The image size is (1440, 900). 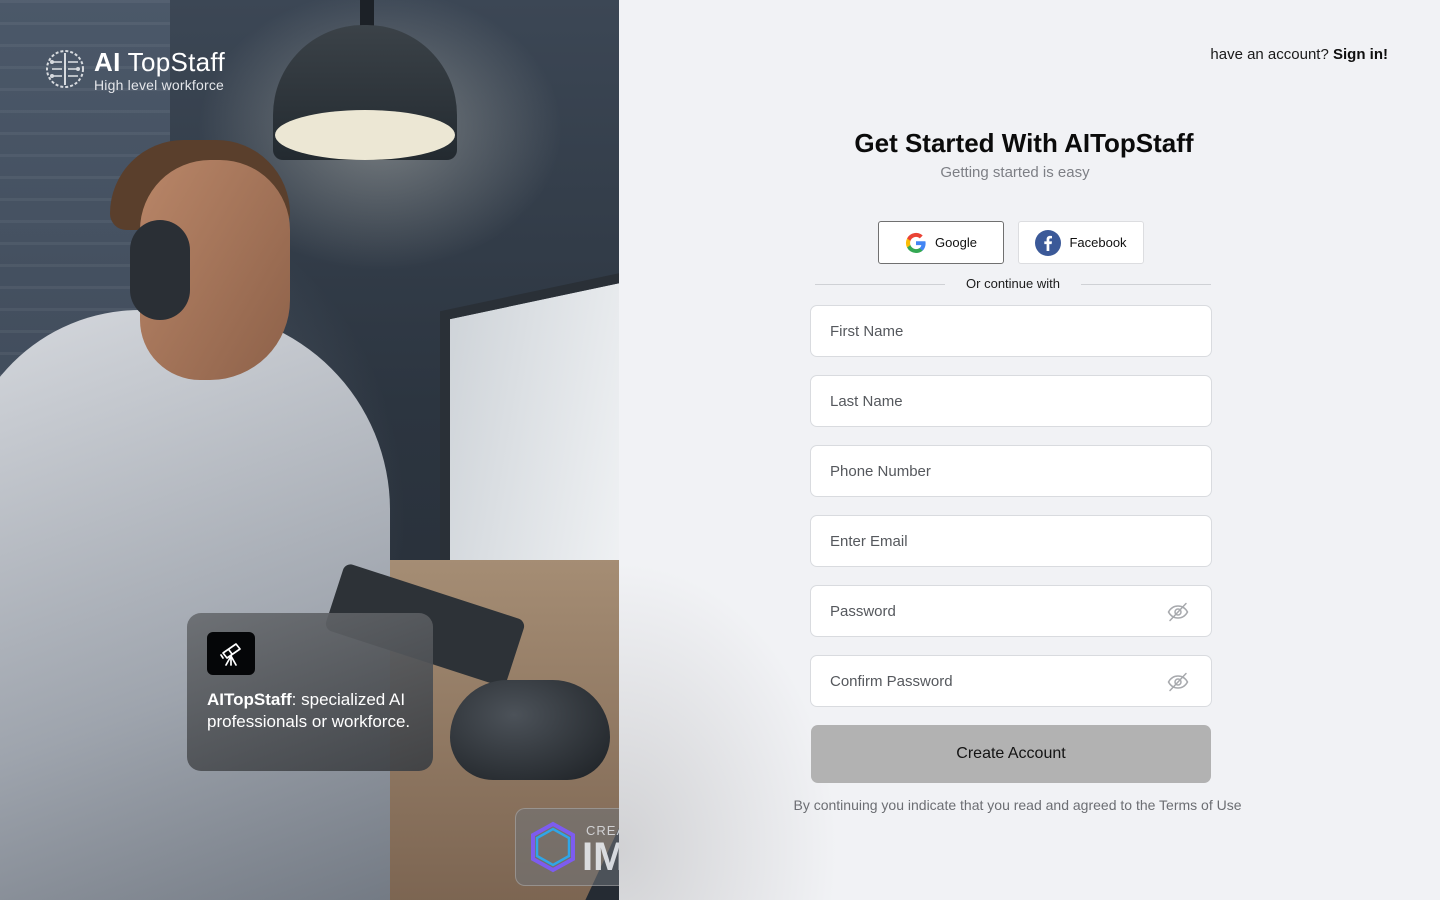 What do you see at coordinates (65, 69) in the screenshot?
I see `circuit-brain-icon` at bounding box center [65, 69].